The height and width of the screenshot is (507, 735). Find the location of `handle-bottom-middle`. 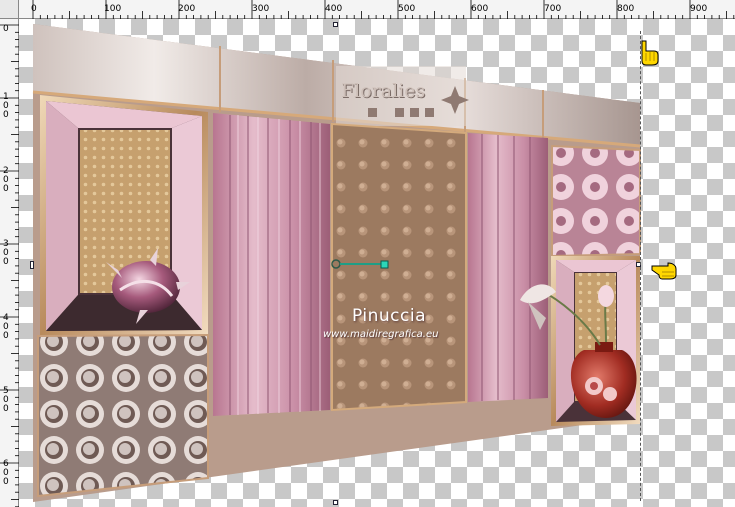

handle-bottom-middle is located at coordinates (335, 502).